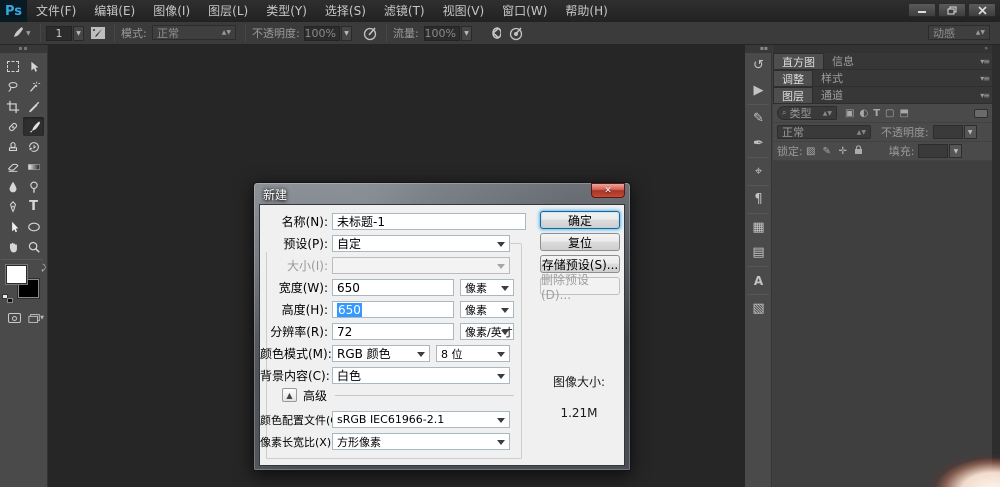 This screenshot has width=1000, height=487. Describe the element at coordinates (466, 33) in the screenshot. I see `flow-arrow: ▼` at that location.